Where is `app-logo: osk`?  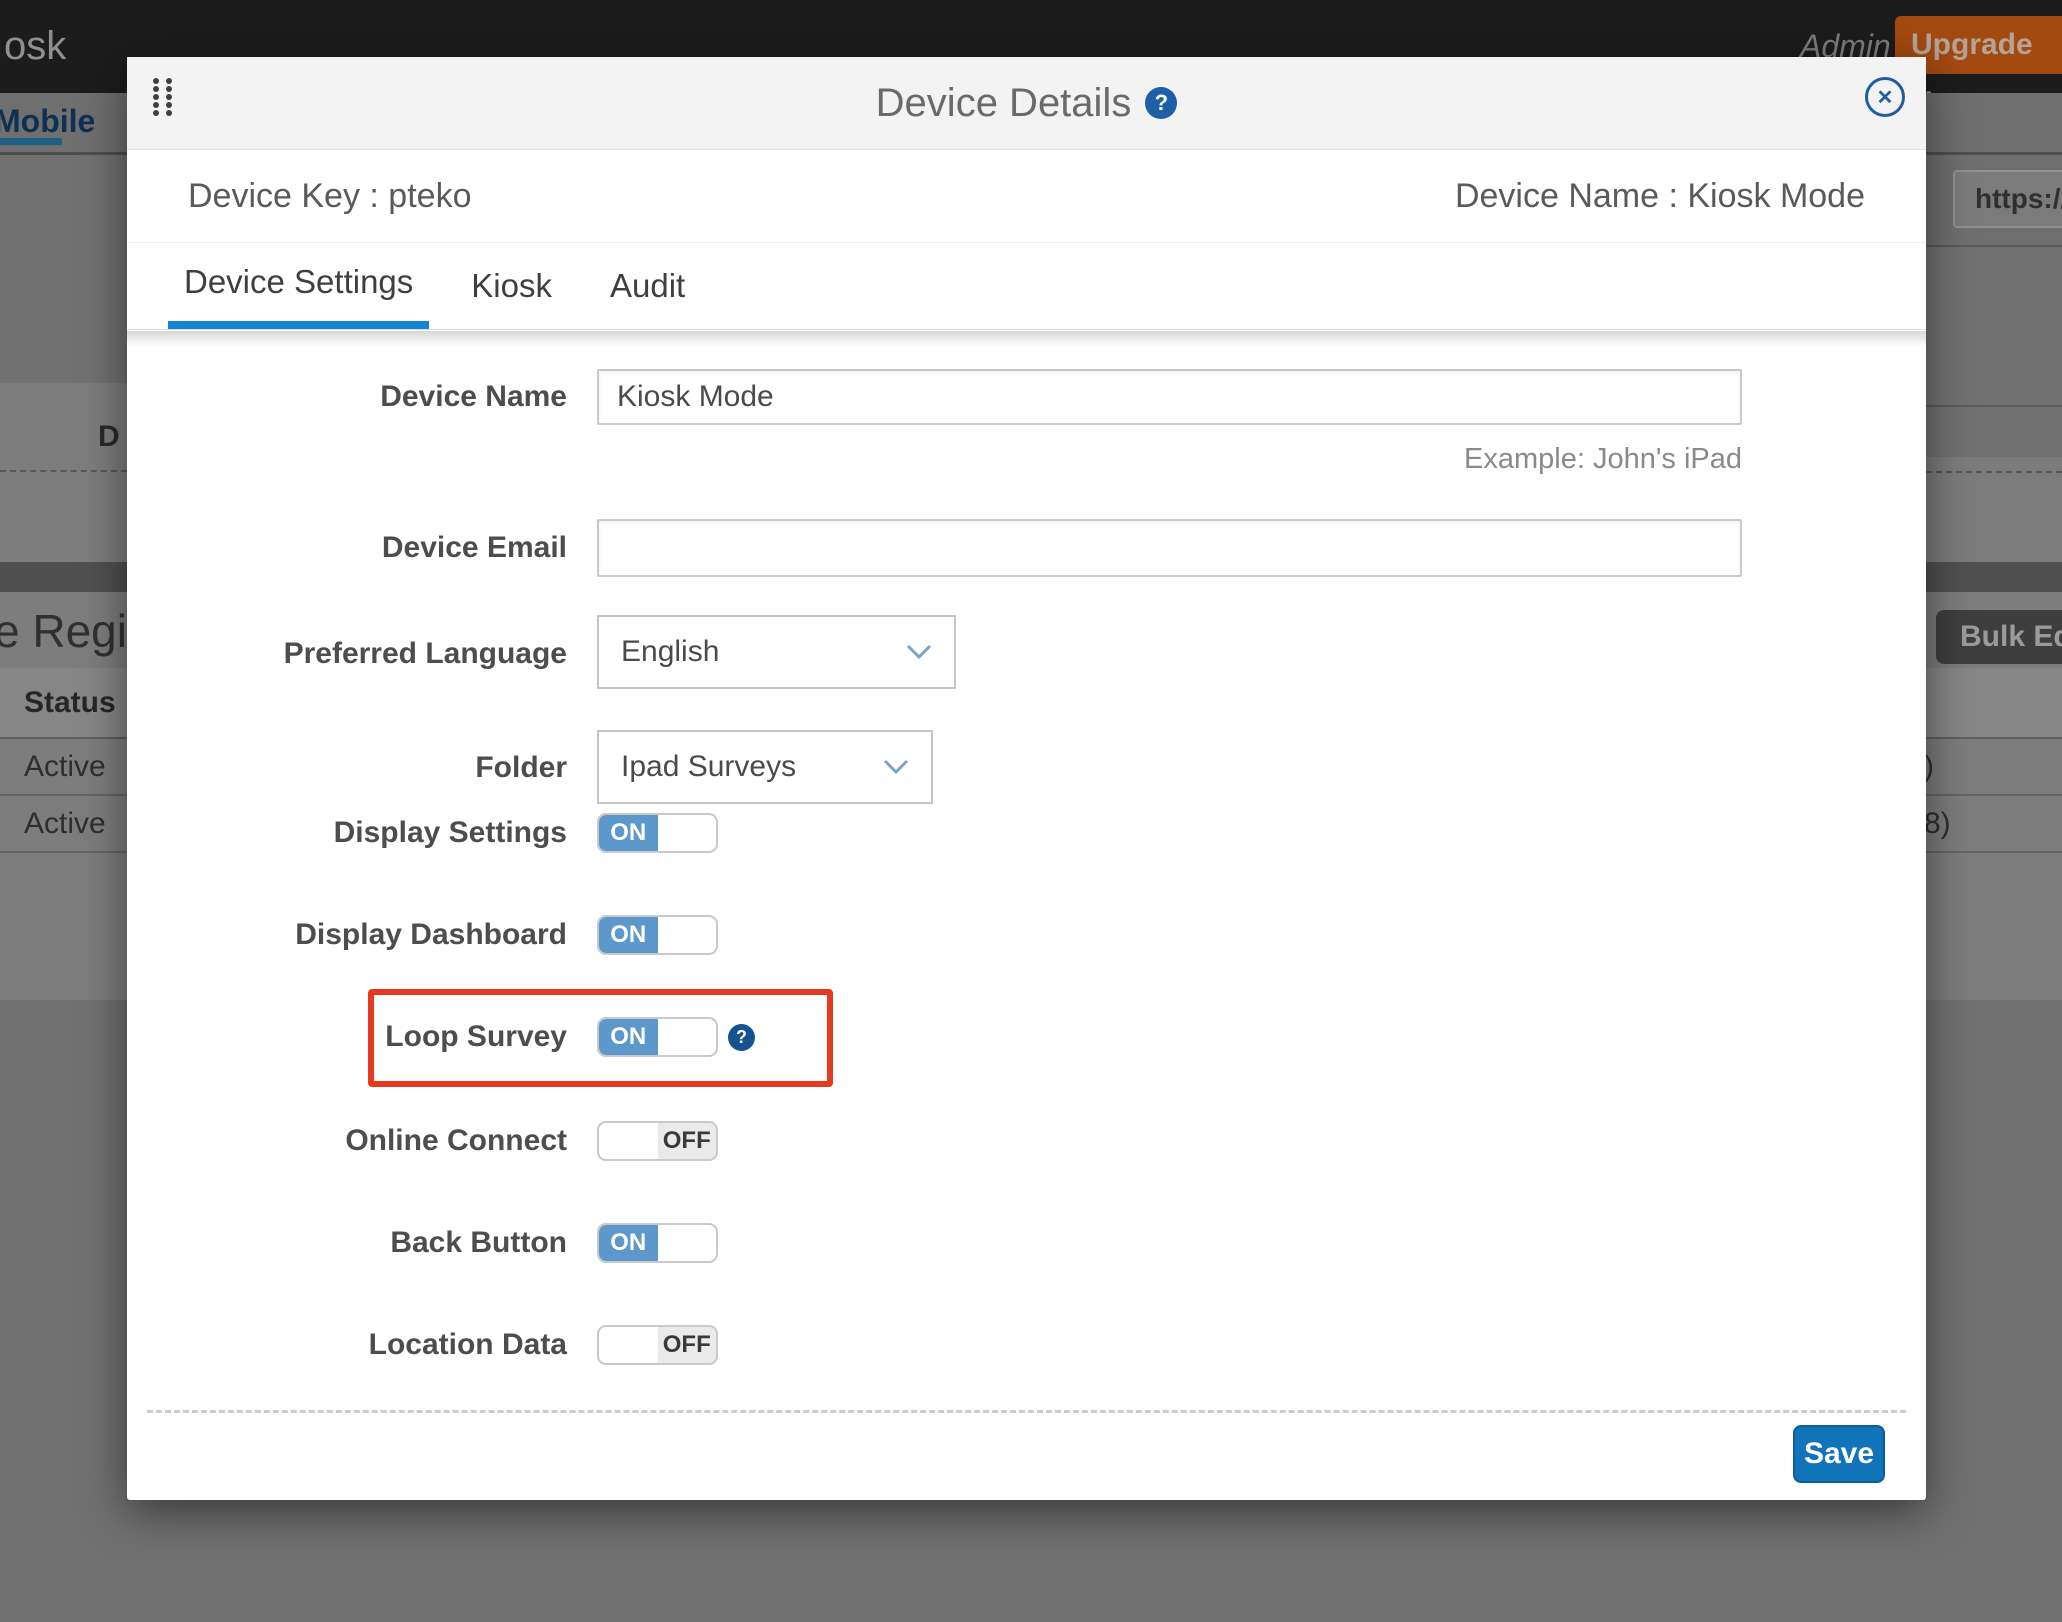
app-logo: osk is located at coordinates (35, 46).